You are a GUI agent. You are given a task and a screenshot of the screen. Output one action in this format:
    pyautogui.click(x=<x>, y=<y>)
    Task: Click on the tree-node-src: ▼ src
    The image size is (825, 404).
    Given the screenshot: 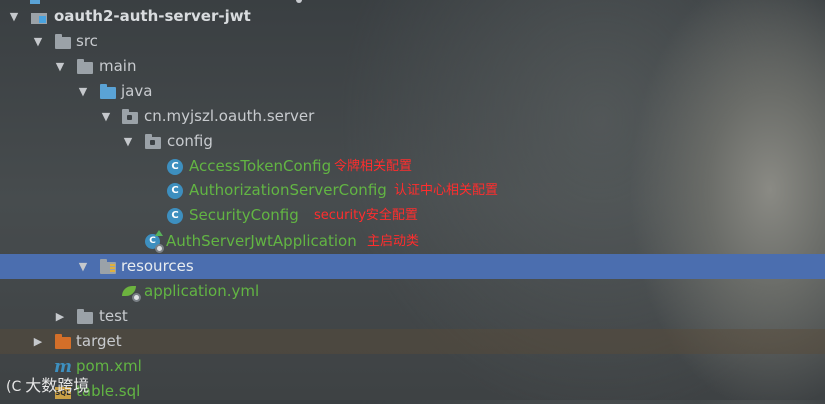 What is the action you would take?
    pyautogui.click(x=412, y=41)
    